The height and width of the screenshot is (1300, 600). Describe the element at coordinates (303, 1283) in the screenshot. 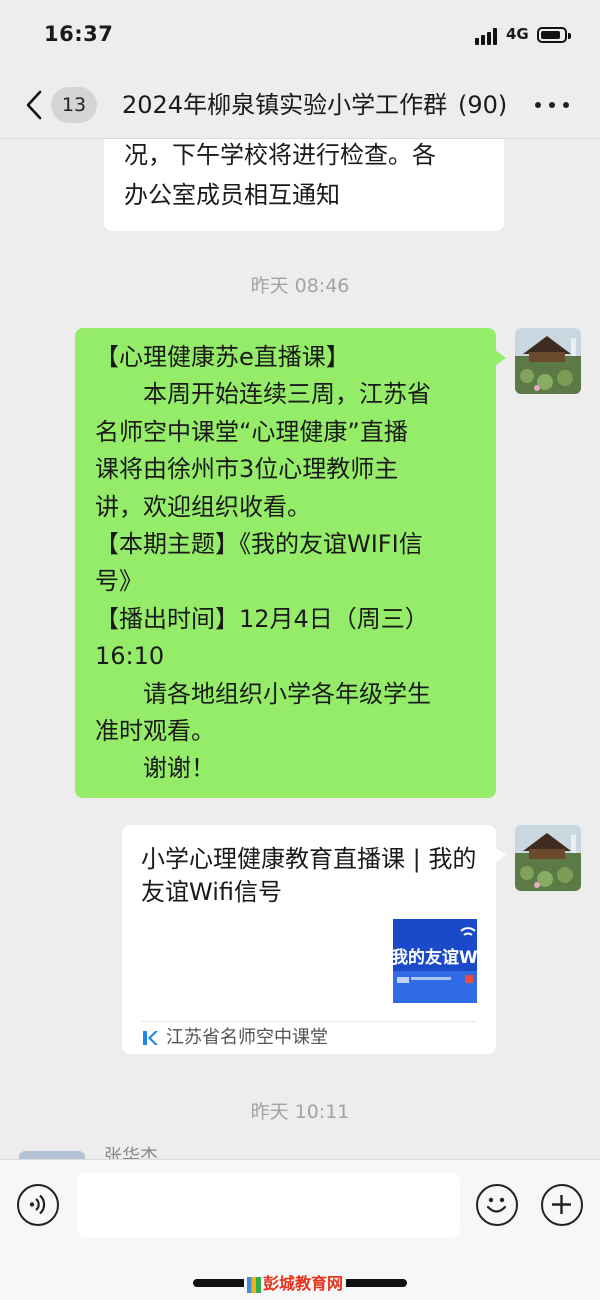

I see `watermark-text: 彭城教育网` at that location.